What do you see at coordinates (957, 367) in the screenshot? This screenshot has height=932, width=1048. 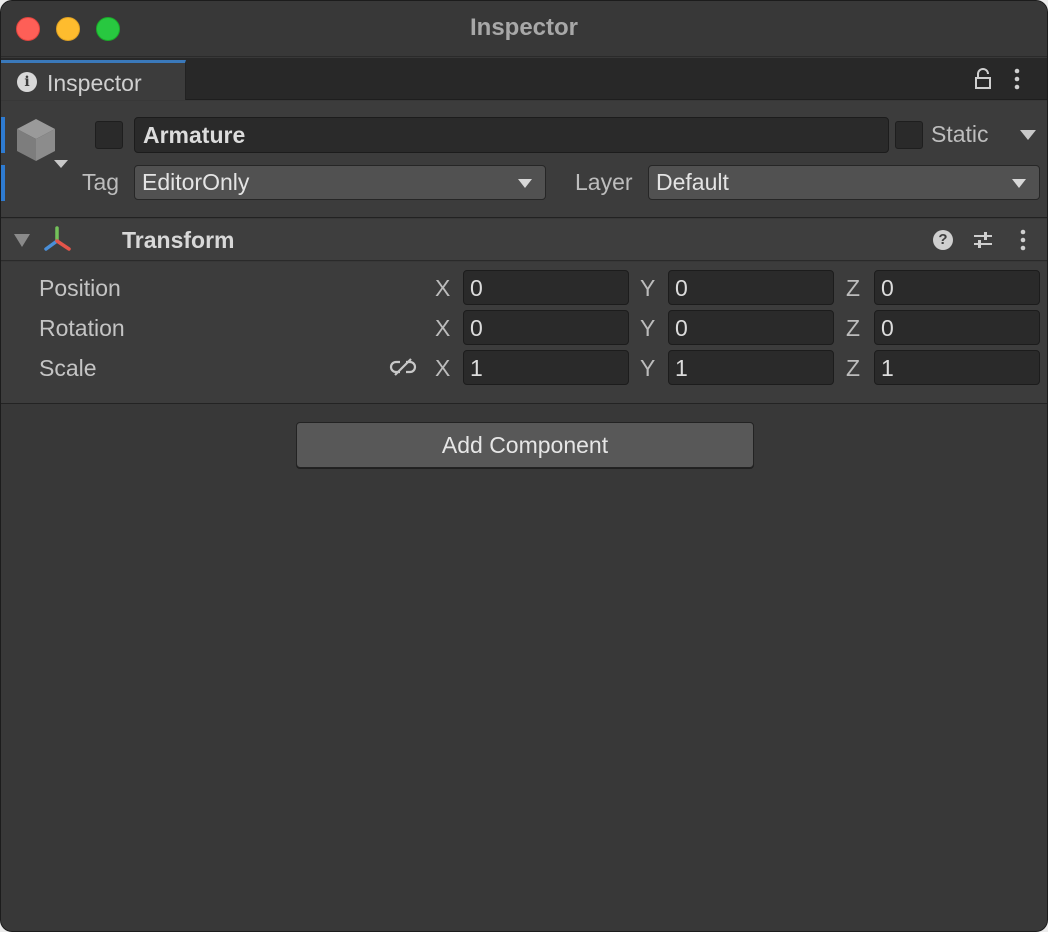 I see `scale-z-input: 1` at bounding box center [957, 367].